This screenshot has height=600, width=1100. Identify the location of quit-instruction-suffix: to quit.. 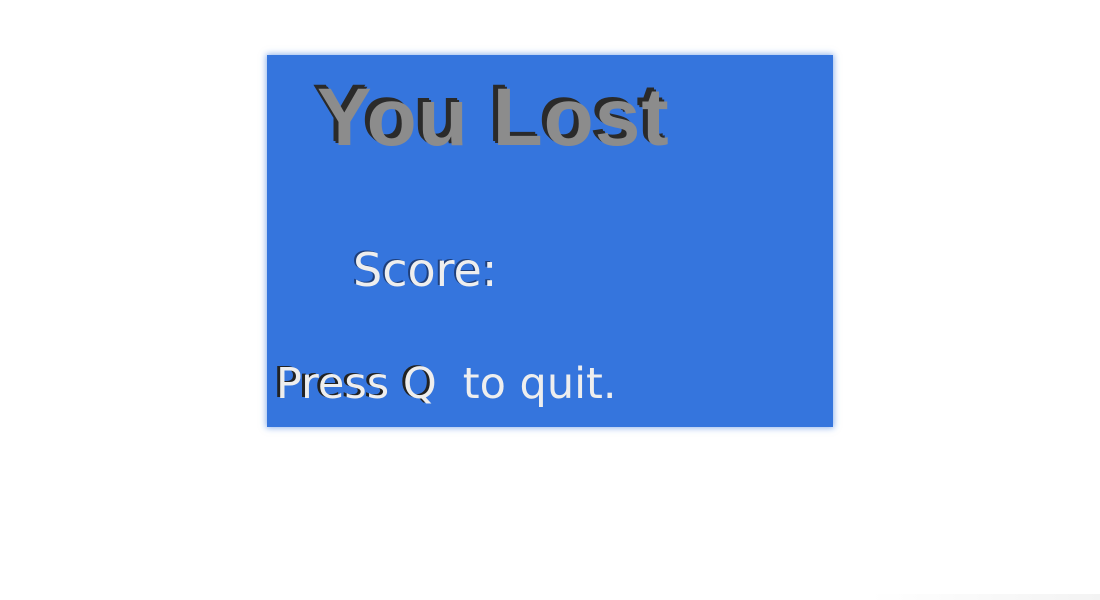
(539, 384).